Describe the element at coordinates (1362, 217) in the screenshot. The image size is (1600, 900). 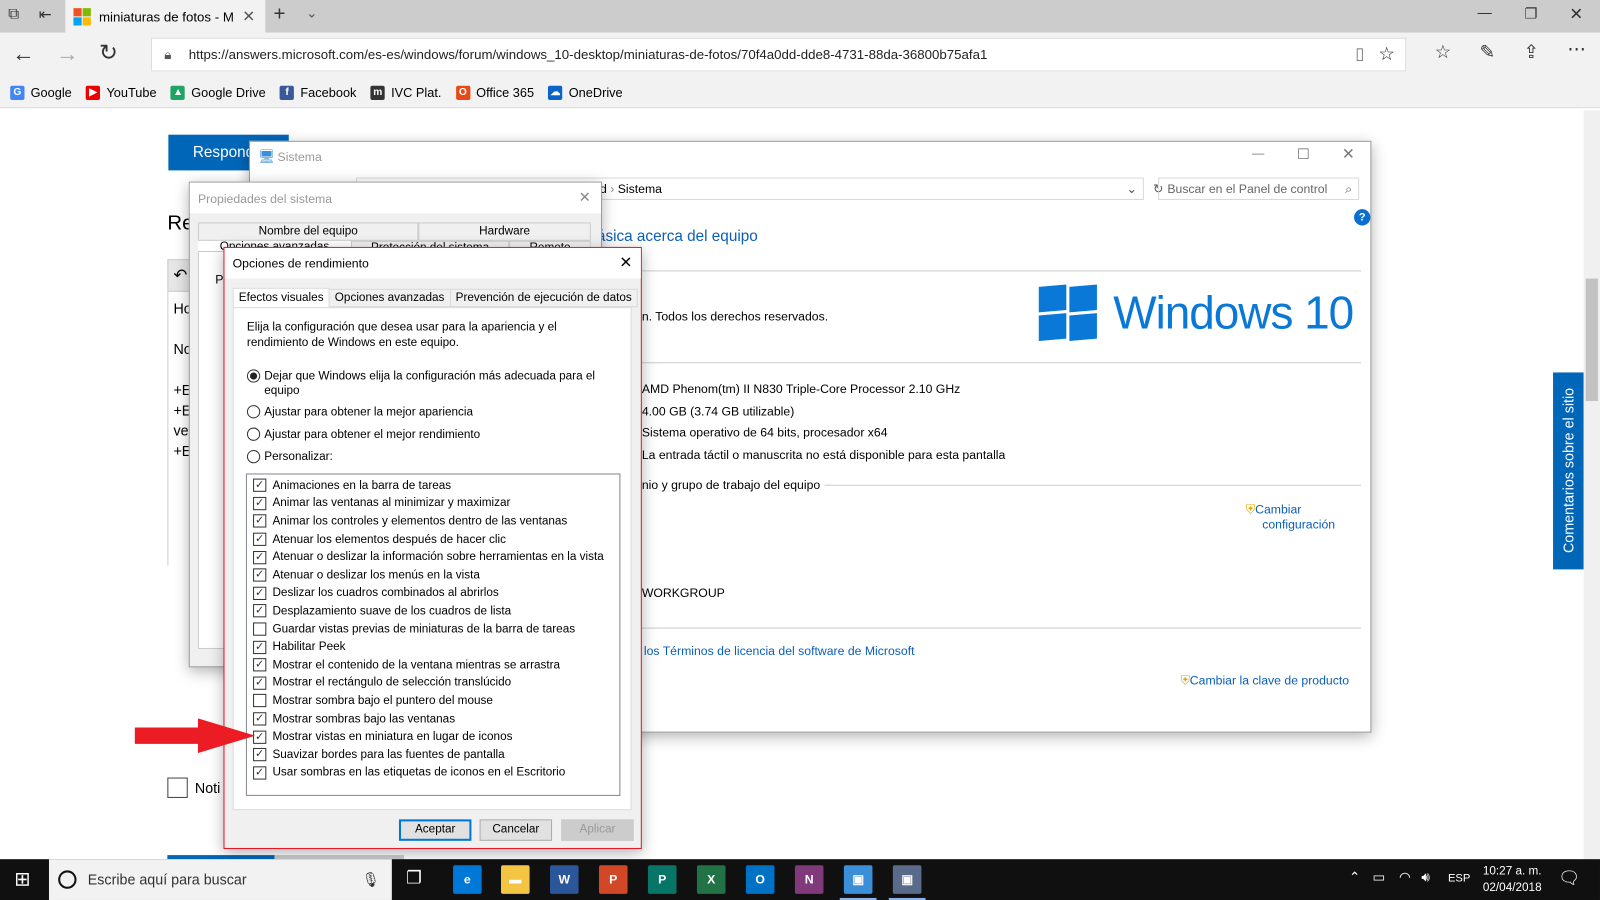
I see `help-icon: ?` at that location.